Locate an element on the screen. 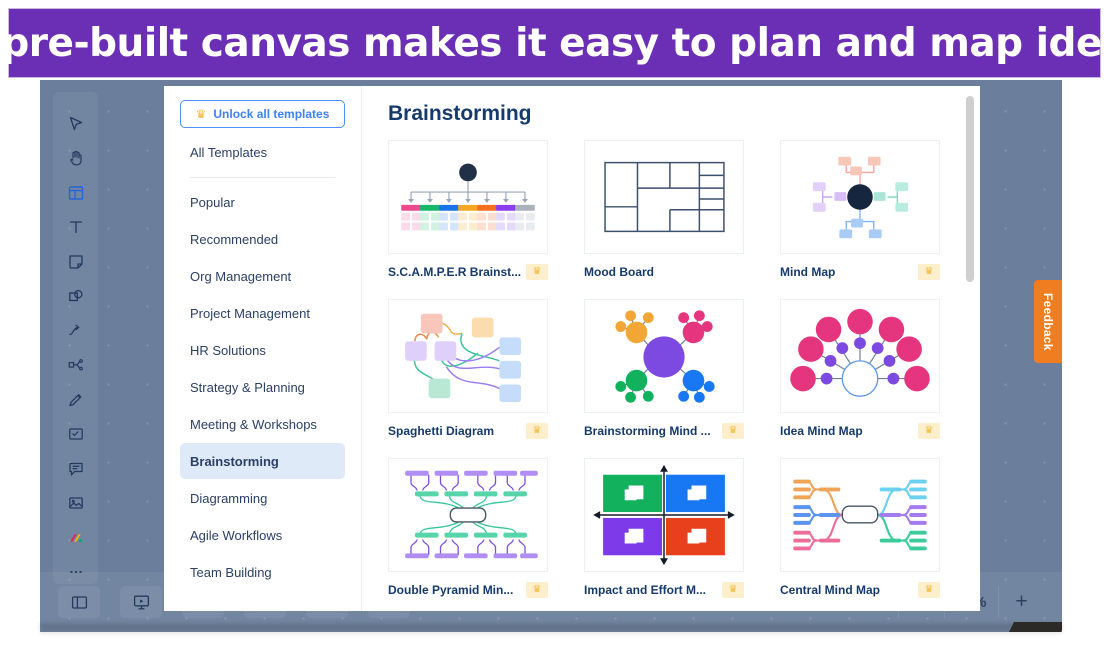  sidebar-item-team-building: Team Building is located at coordinates (262, 572).